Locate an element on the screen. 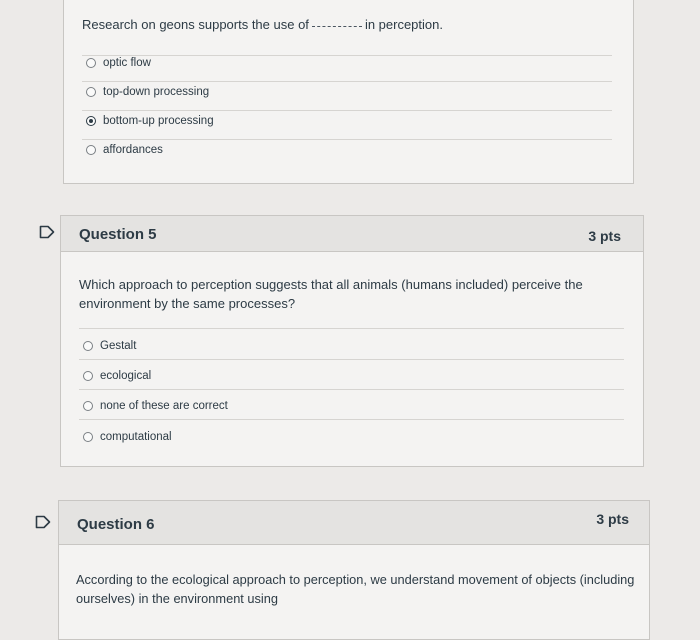 The height and width of the screenshot is (640, 700). answer-label: top-down processing is located at coordinates (156, 92).